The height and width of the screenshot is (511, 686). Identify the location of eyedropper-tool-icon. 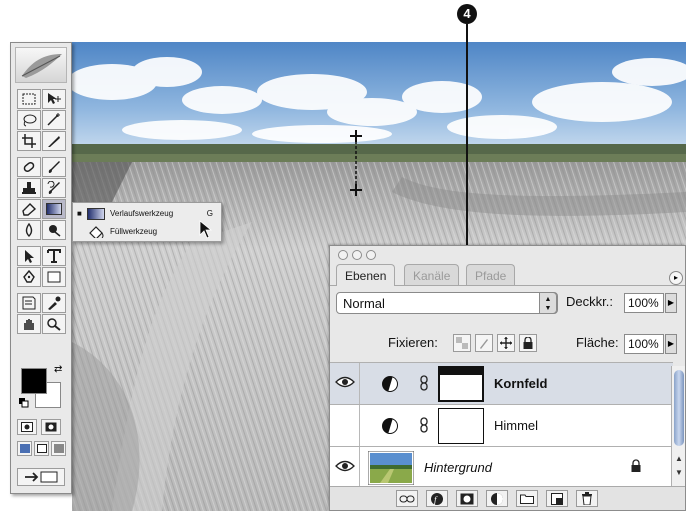
(54, 303).